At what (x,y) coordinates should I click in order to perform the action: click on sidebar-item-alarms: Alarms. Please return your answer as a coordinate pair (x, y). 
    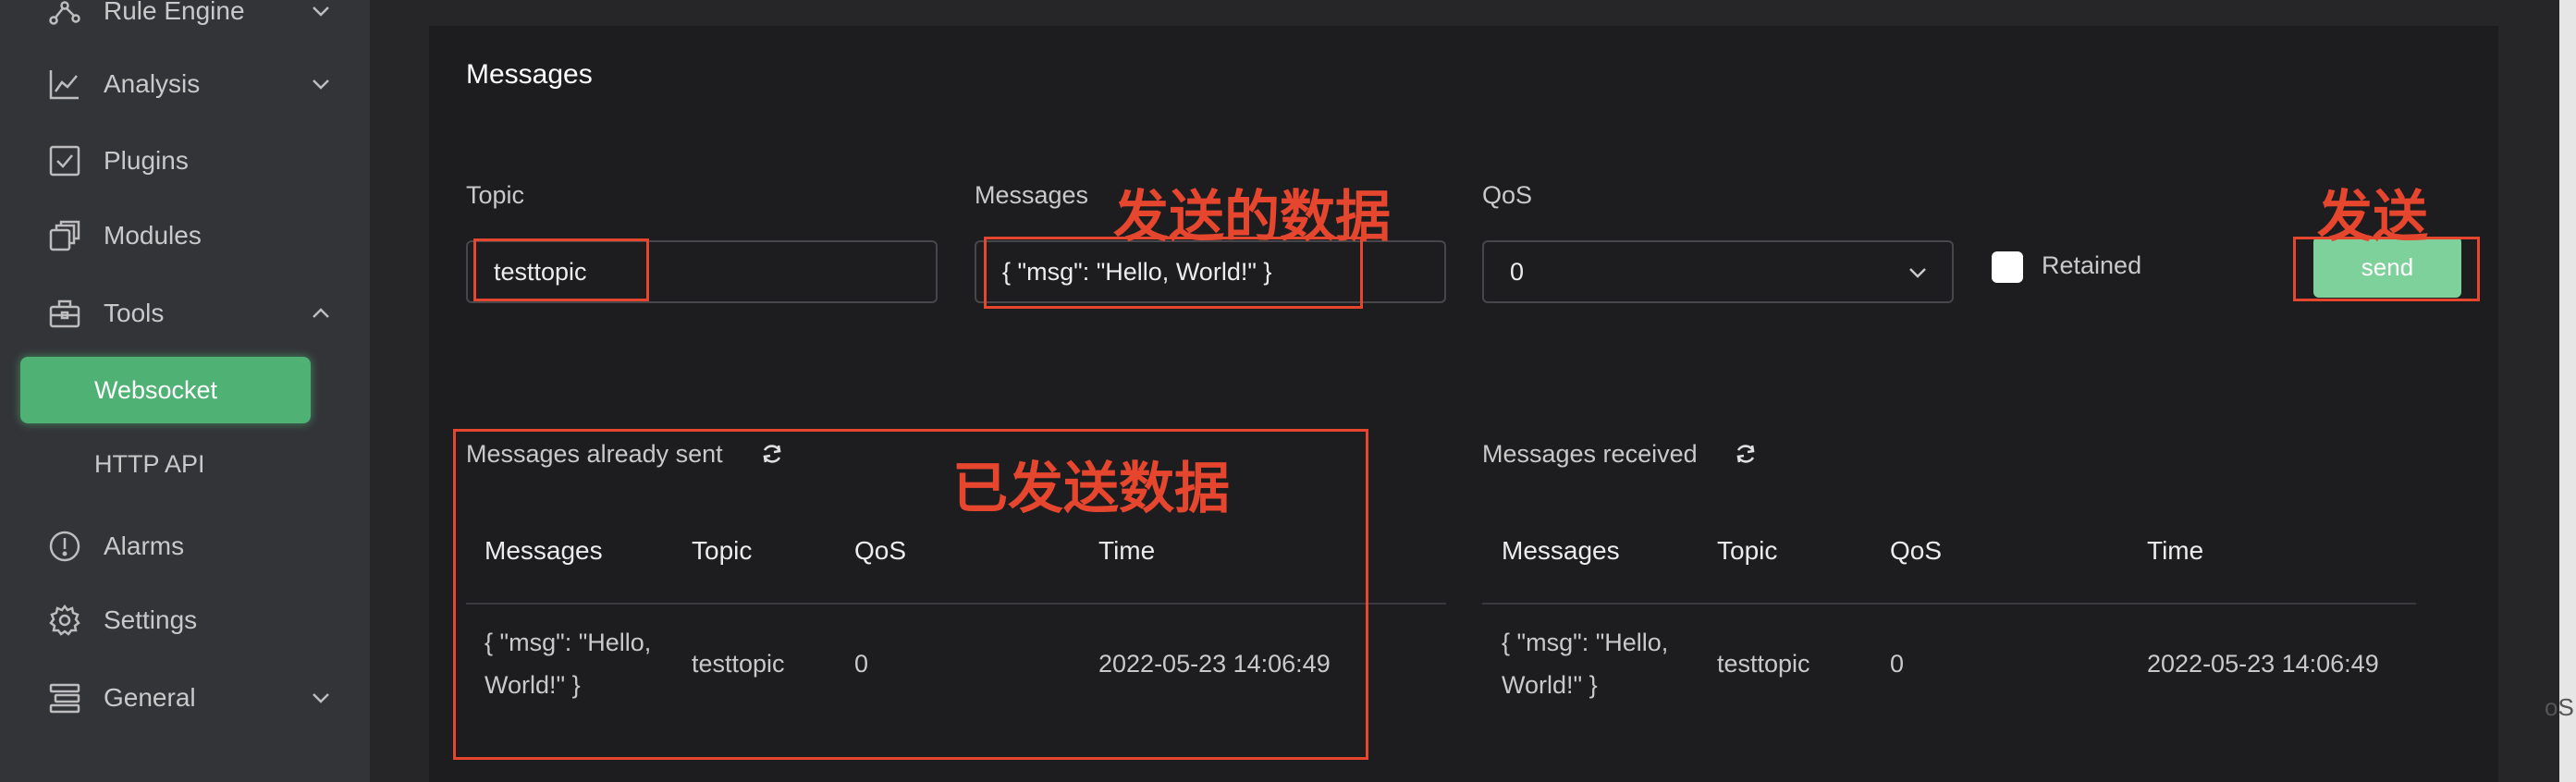
    Looking at the image, I should click on (185, 546).